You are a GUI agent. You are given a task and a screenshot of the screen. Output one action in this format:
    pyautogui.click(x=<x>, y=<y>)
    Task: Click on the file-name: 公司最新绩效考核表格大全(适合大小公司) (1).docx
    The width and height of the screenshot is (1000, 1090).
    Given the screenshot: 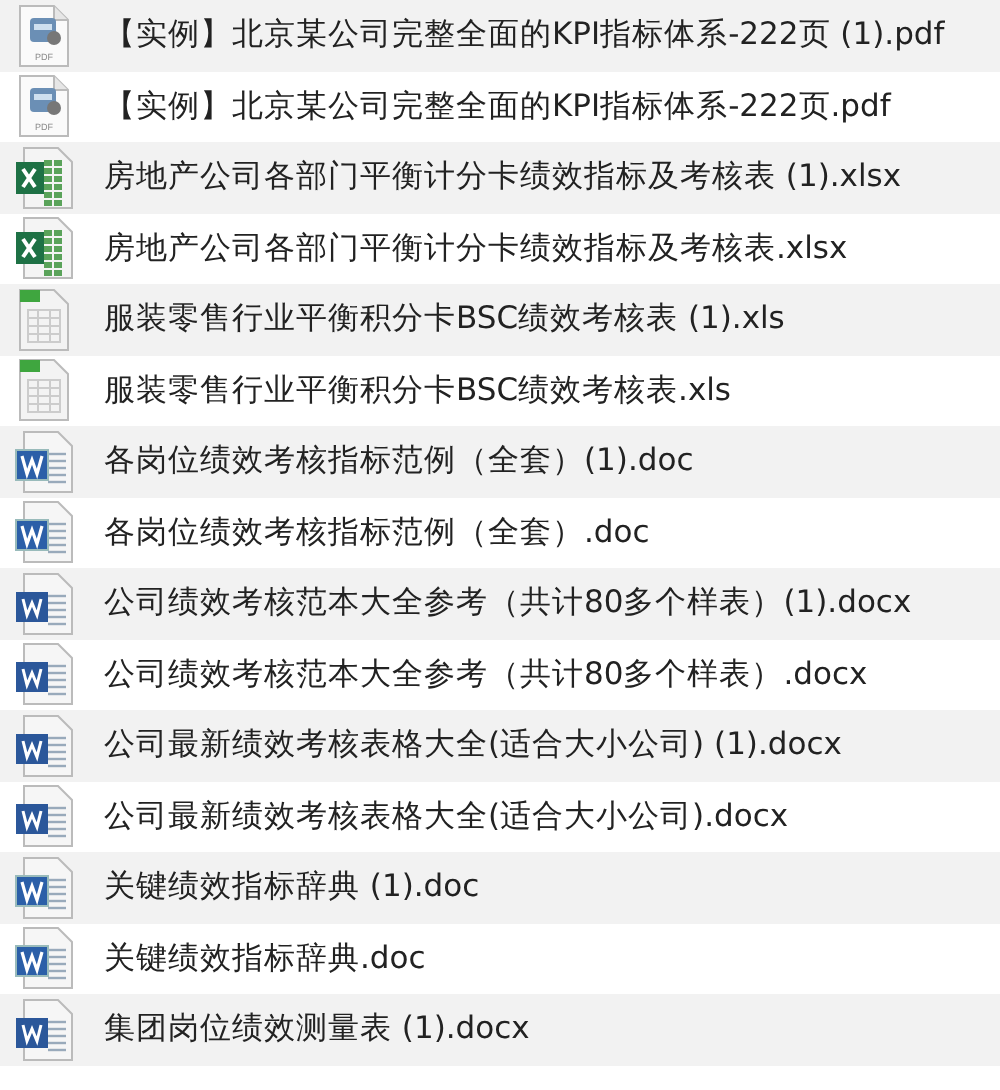 What is the action you would take?
    pyautogui.click(x=473, y=745)
    